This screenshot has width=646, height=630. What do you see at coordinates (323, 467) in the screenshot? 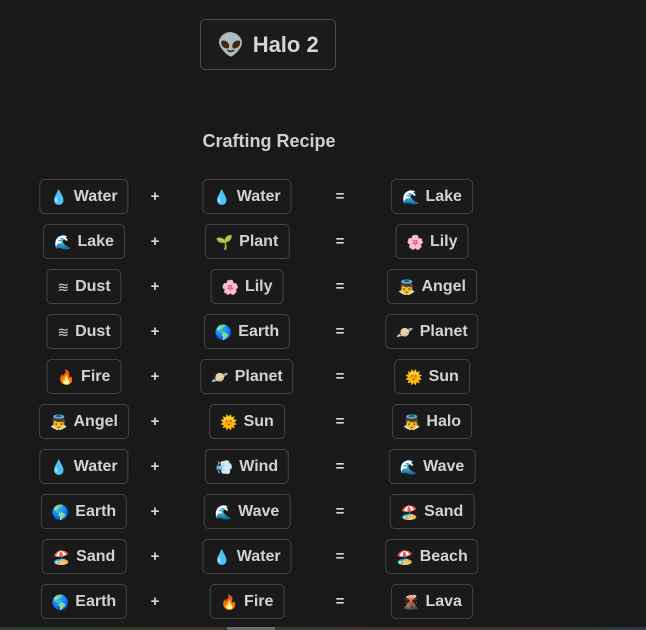
I see `recipe-row: 💧 Water + 💨 Wind = 🌊 Wave` at bounding box center [323, 467].